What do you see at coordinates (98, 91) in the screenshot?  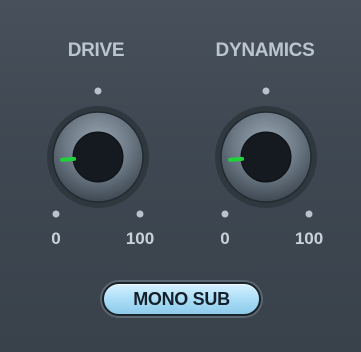 I see `drive-center-tick` at bounding box center [98, 91].